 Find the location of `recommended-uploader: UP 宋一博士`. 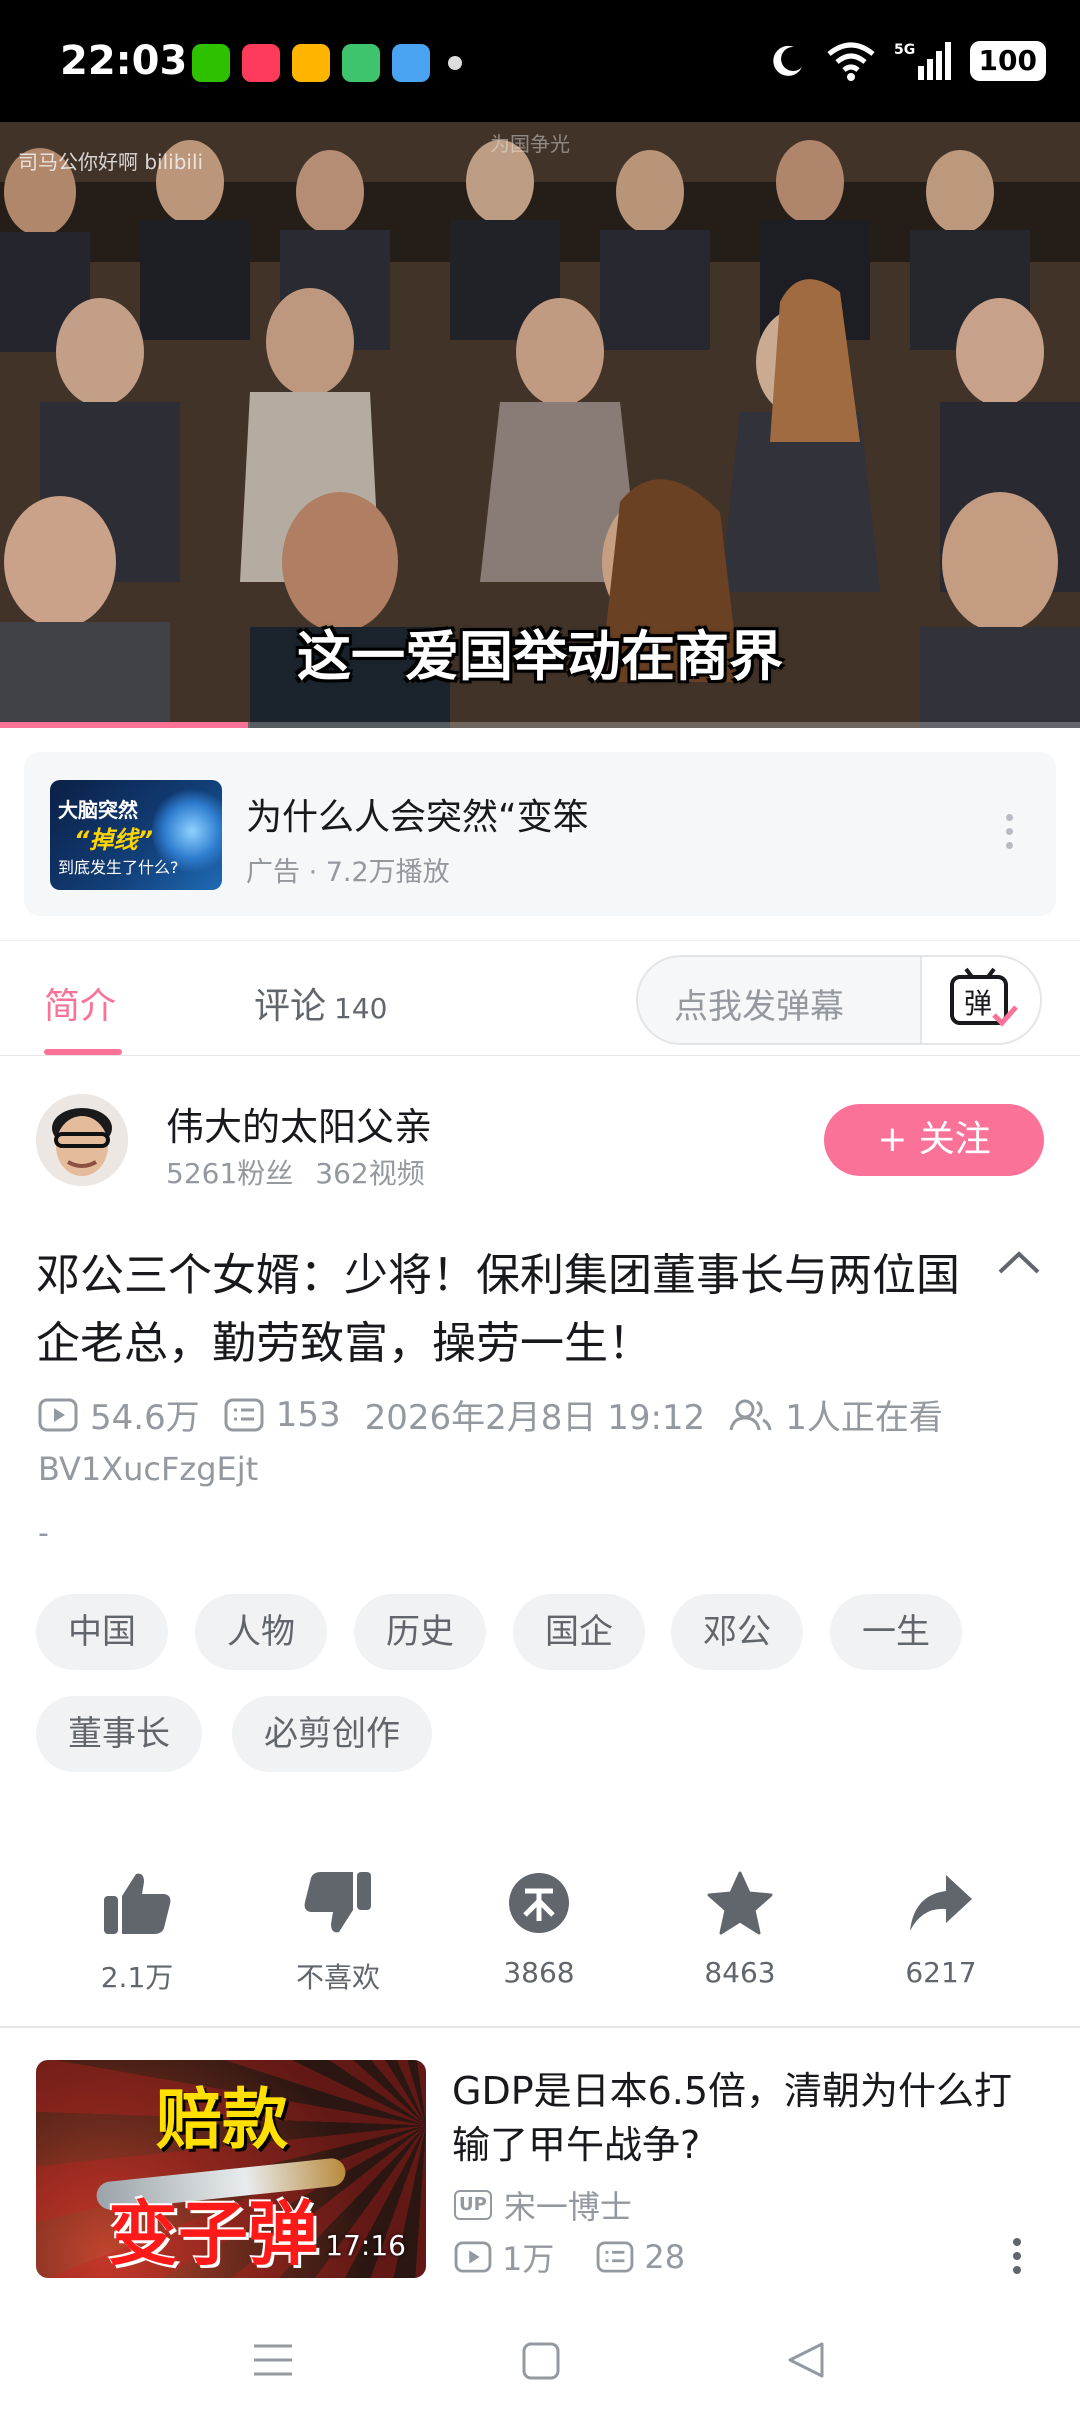

recommended-uploader: UP 宋一博士 is located at coordinates (543, 2205).